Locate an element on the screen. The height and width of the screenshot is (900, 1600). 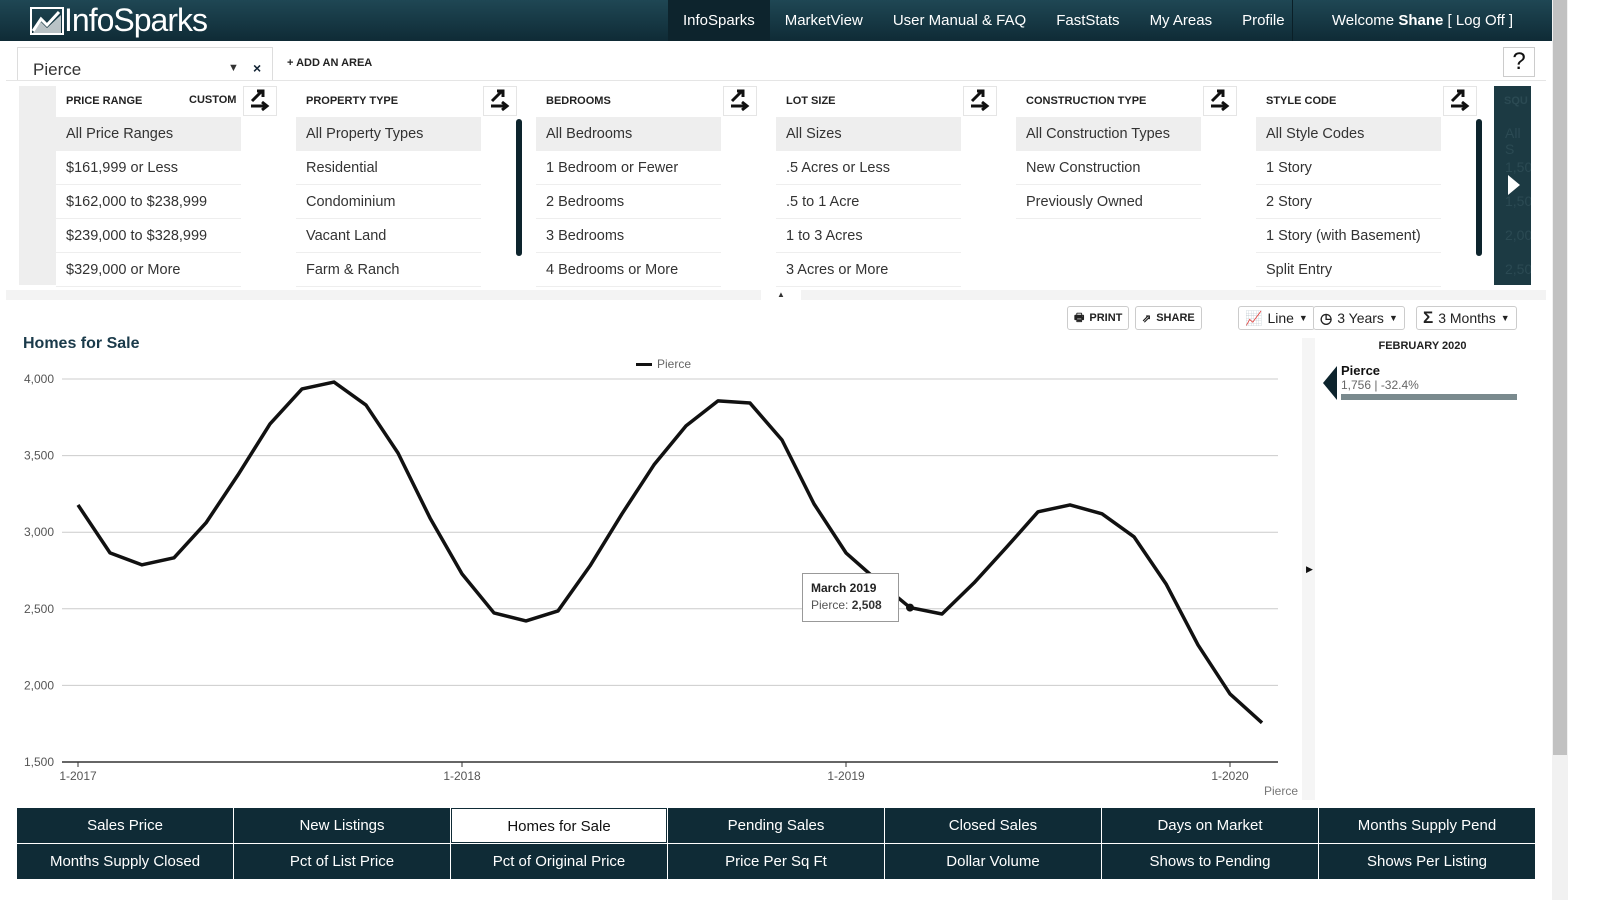
filter-option: $161,999 or Less is located at coordinates (148, 168).